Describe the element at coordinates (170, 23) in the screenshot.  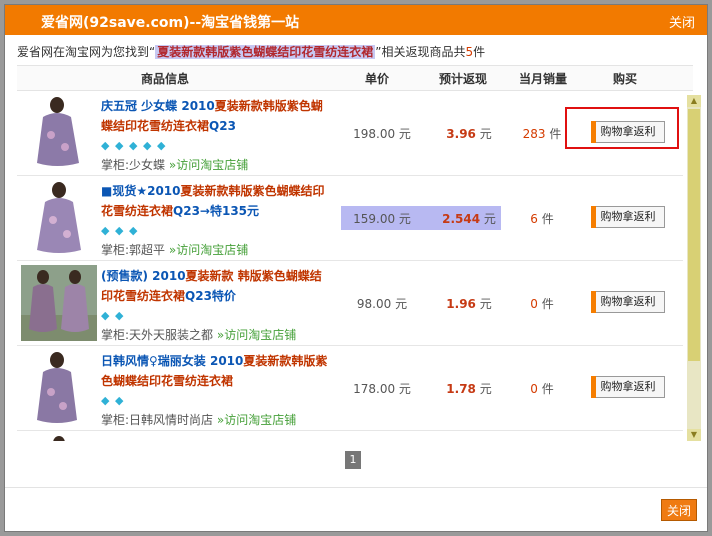
I see `dialog-title: 爱省网(92save.com)--淘宝省钱第一站` at that location.